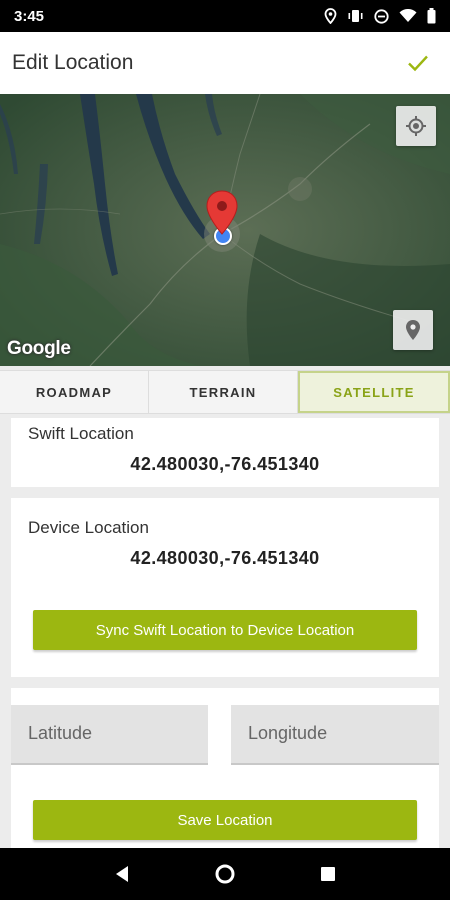  Describe the element at coordinates (74, 392) in the screenshot. I see `tab-roadmap: ROADMAP` at that location.